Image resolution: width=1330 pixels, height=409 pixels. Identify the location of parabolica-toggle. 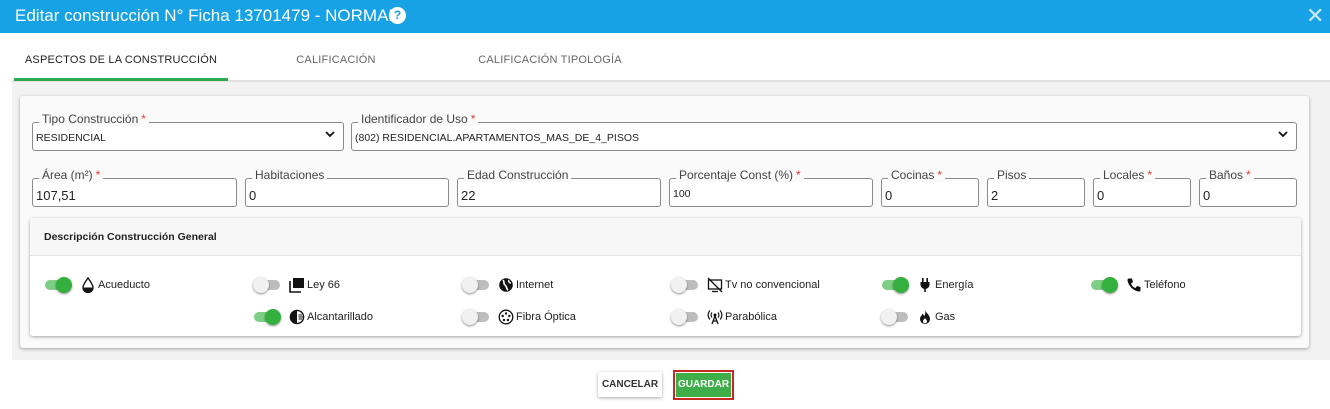
(685, 317).